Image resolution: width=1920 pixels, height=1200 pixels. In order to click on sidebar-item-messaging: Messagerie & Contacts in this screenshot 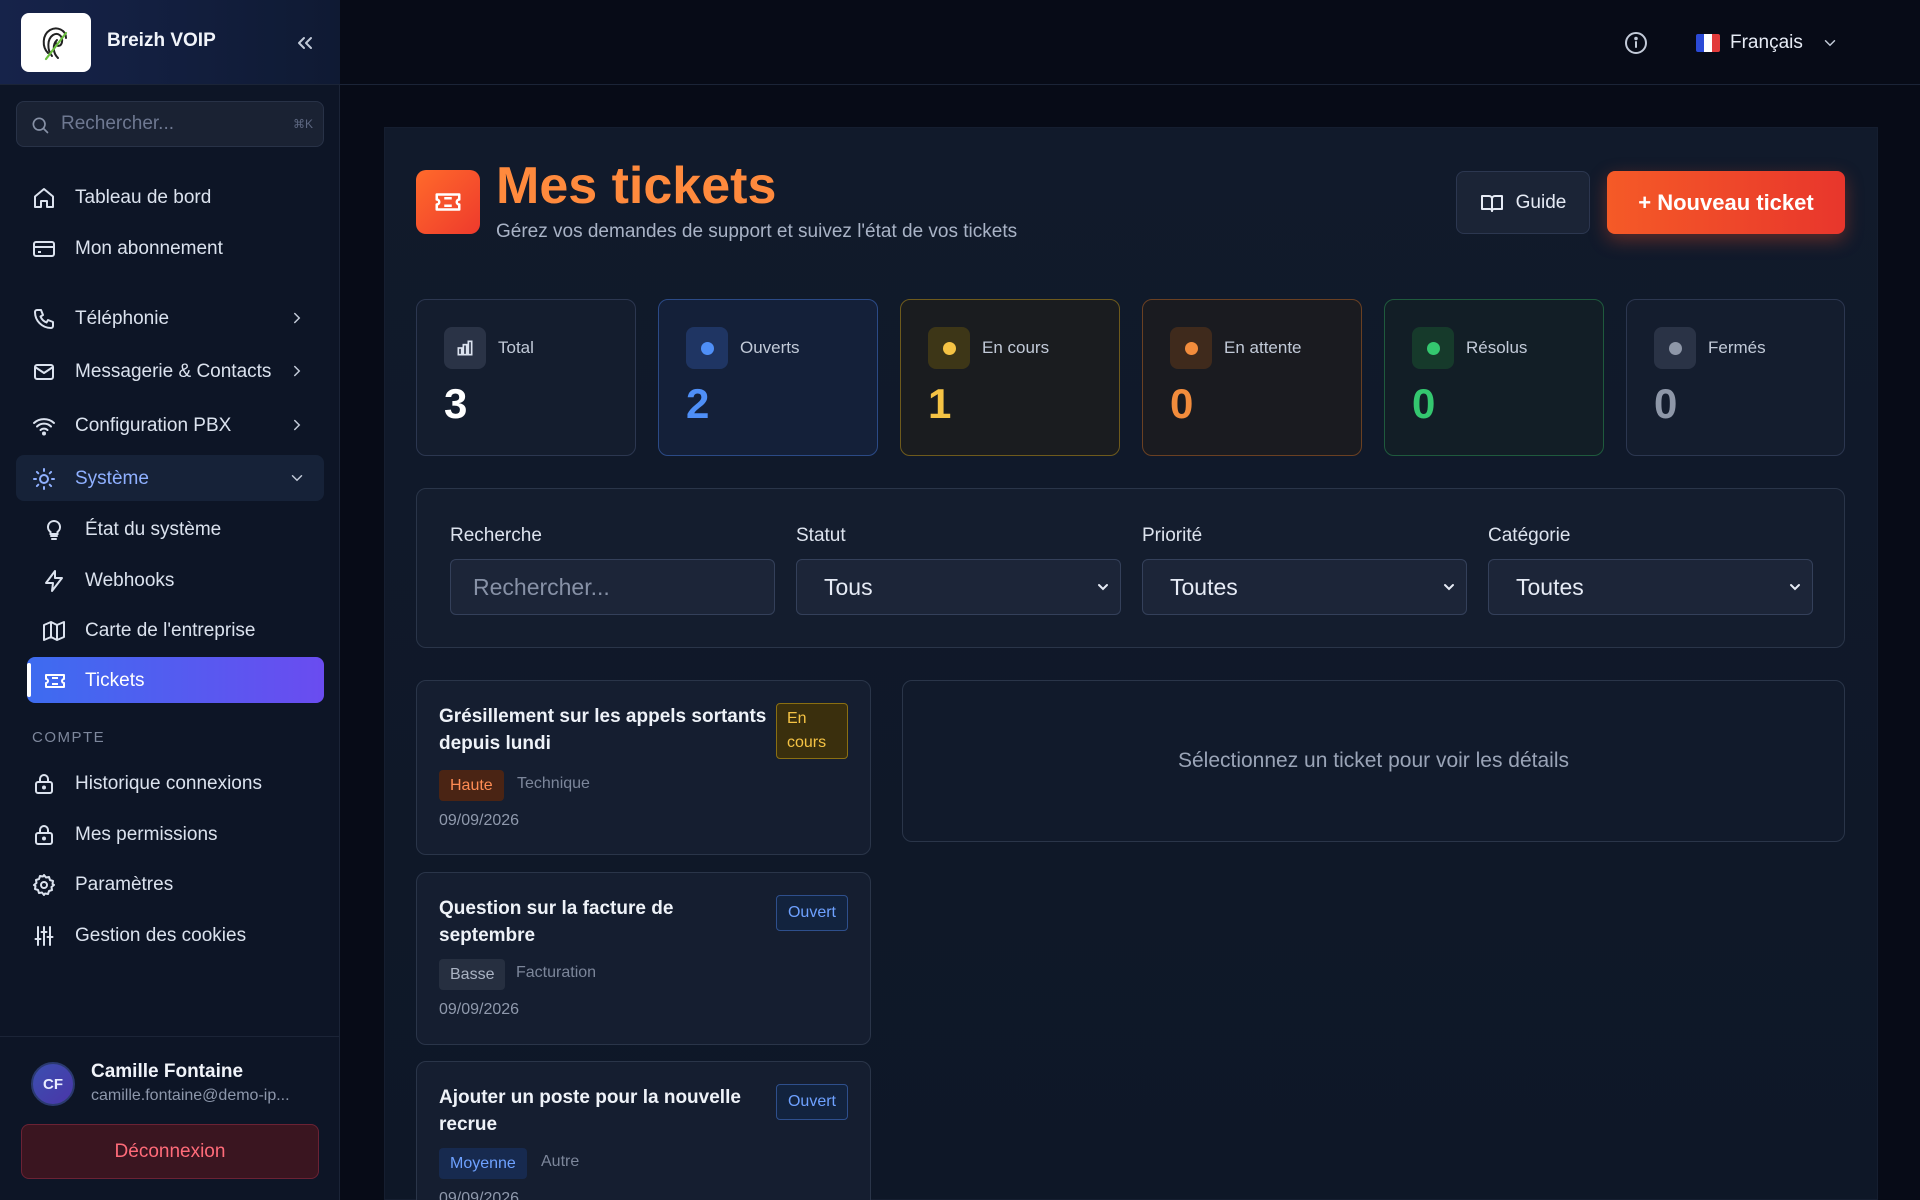, I will do `click(170, 371)`.